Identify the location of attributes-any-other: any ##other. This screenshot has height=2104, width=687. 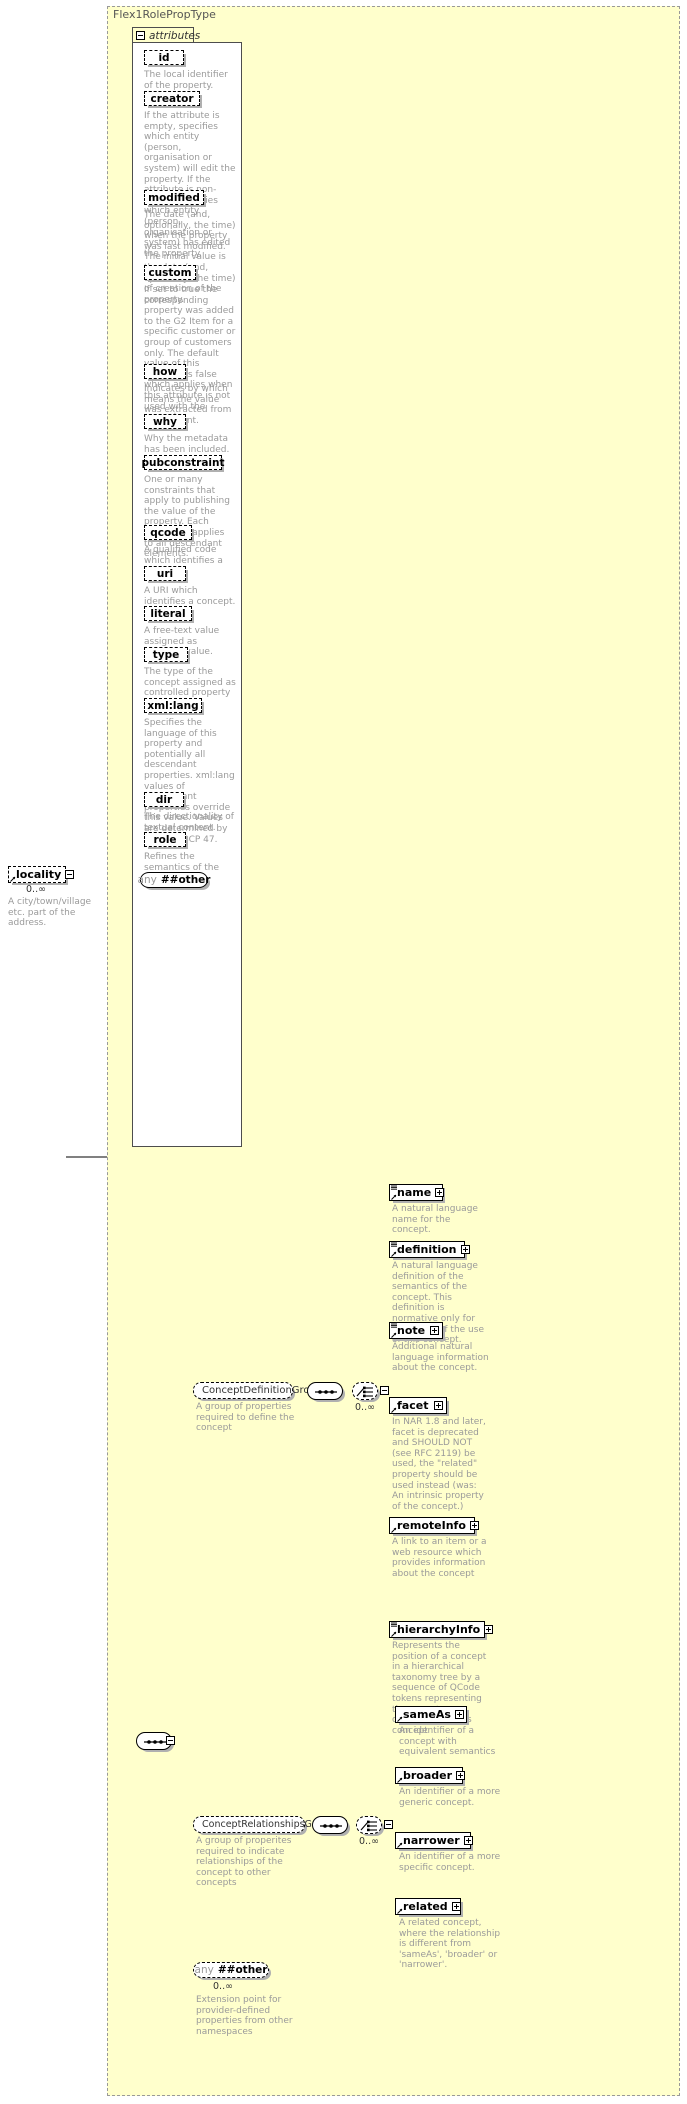
(174, 880).